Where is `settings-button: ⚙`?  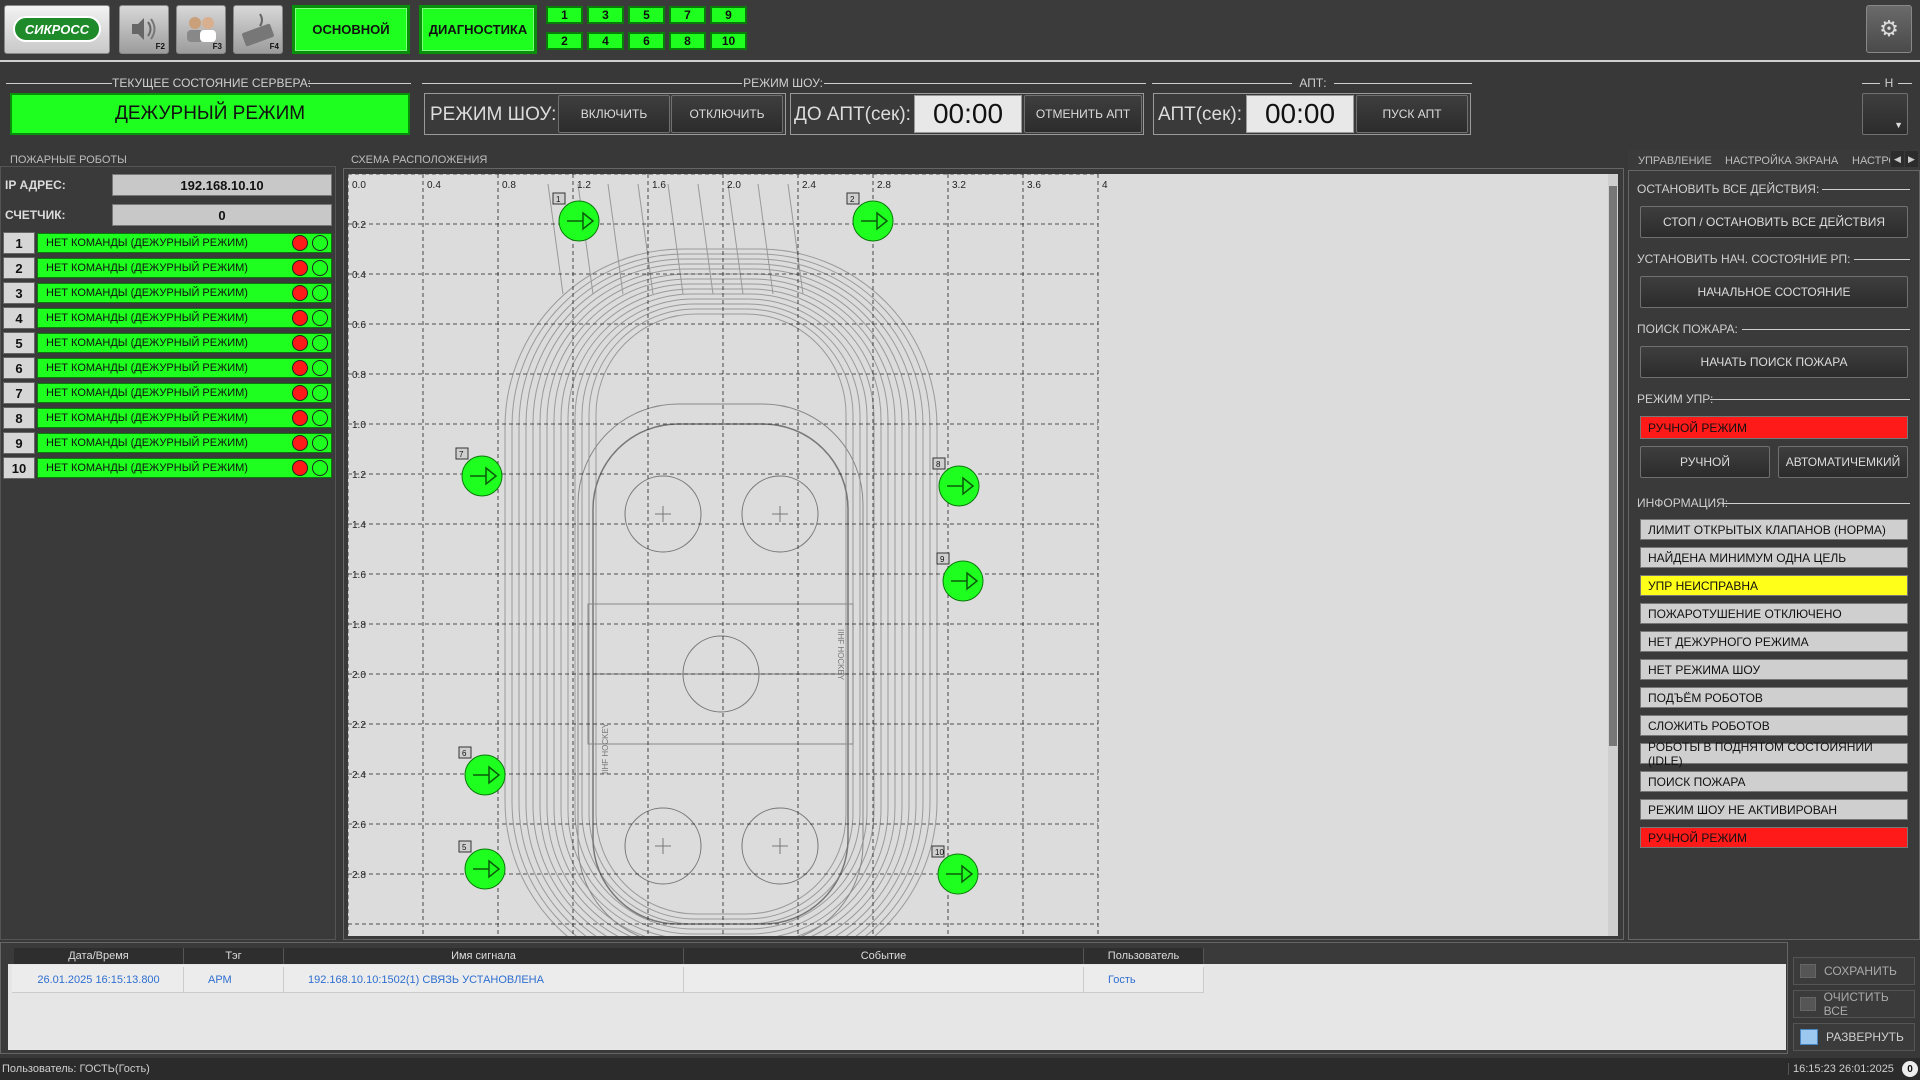
settings-button: ⚙ is located at coordinates (1889, 29).